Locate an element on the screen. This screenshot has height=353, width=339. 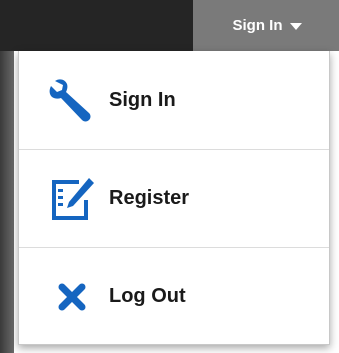
wrench-icon is located at coordinates (72, 100).